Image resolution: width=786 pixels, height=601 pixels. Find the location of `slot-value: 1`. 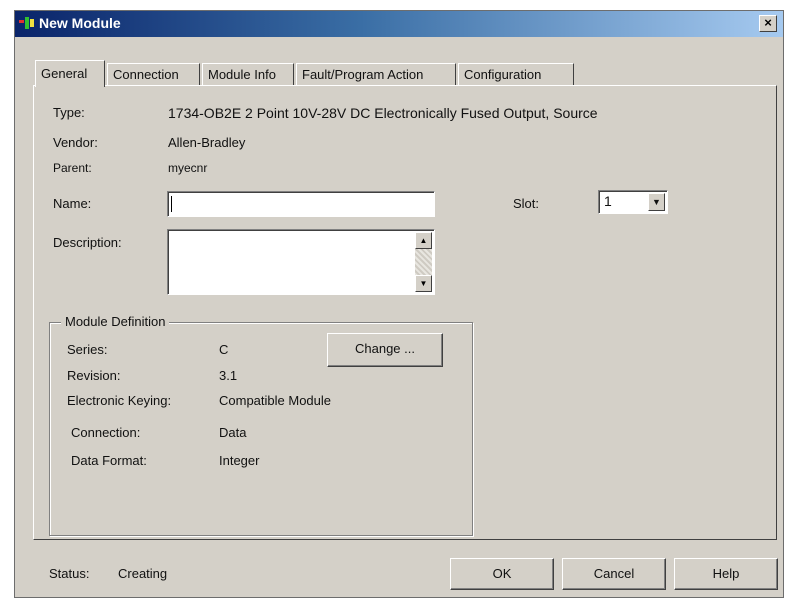

slot-value: 1 is located at coordinates (608, 201).